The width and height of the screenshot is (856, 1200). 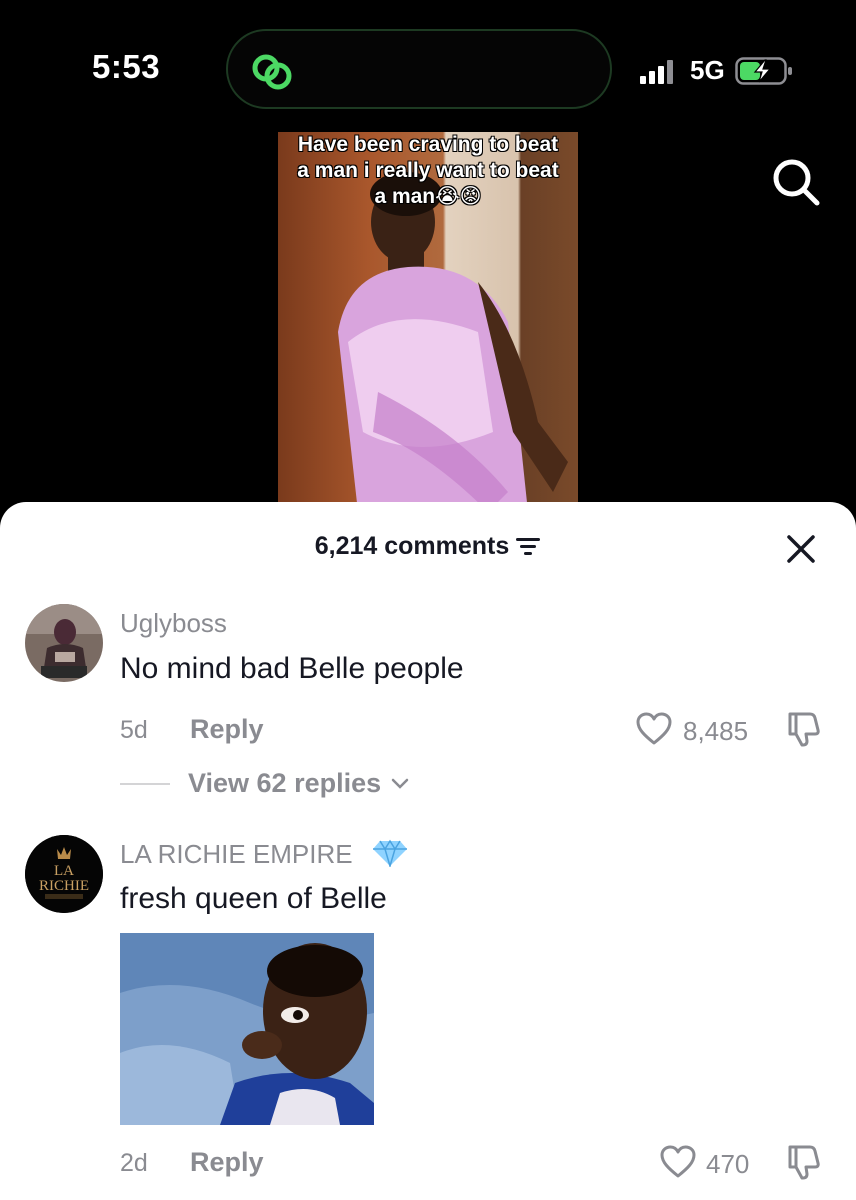 I want to click on caption-line: a man i really want to beat, so click(x=428, y=170).